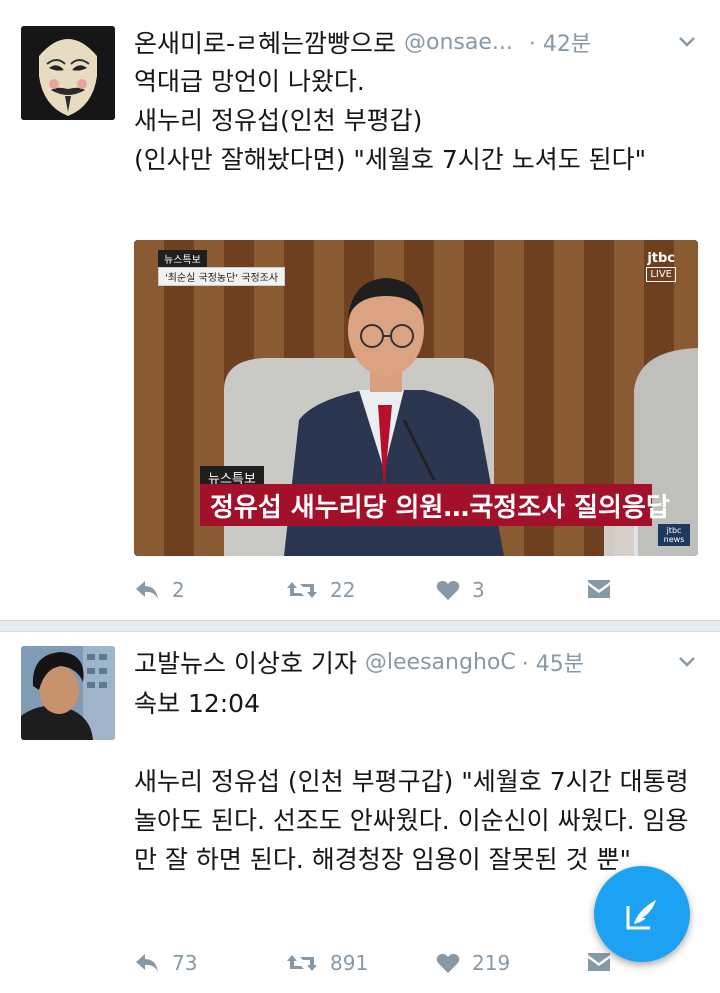 Image resolution: width=720 pixels, height=993 pixels. Describe the element at coordinates (674, 535) in the screenshot. I see `corner-logo: jtbc news` at that location.